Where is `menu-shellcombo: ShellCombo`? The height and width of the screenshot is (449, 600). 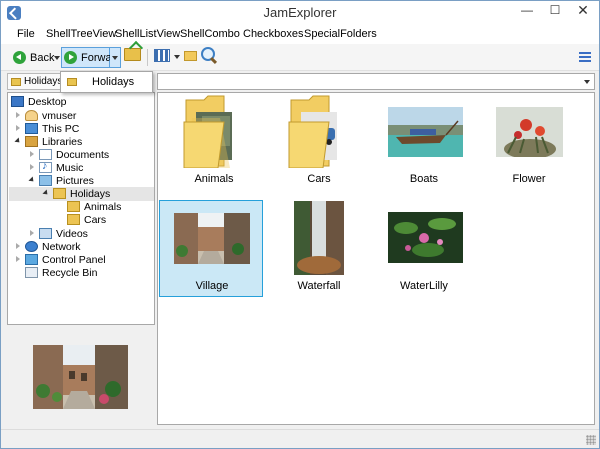
menu-shellcombo: ShellCombo is located at coordinates (210, 34).